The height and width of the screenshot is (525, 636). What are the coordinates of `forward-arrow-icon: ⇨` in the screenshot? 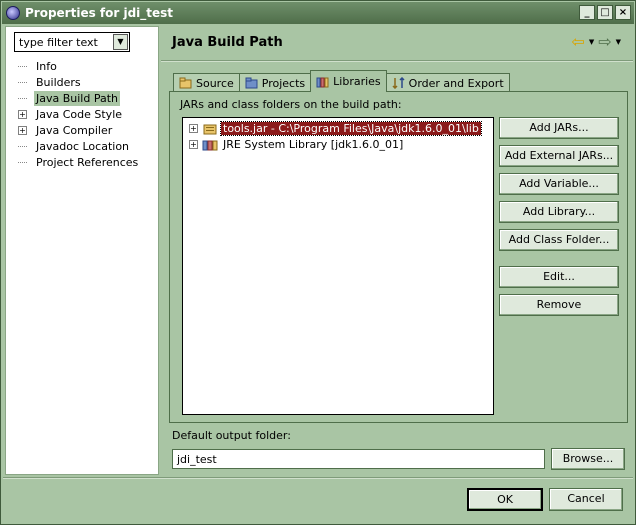 It's located at (604, 42).